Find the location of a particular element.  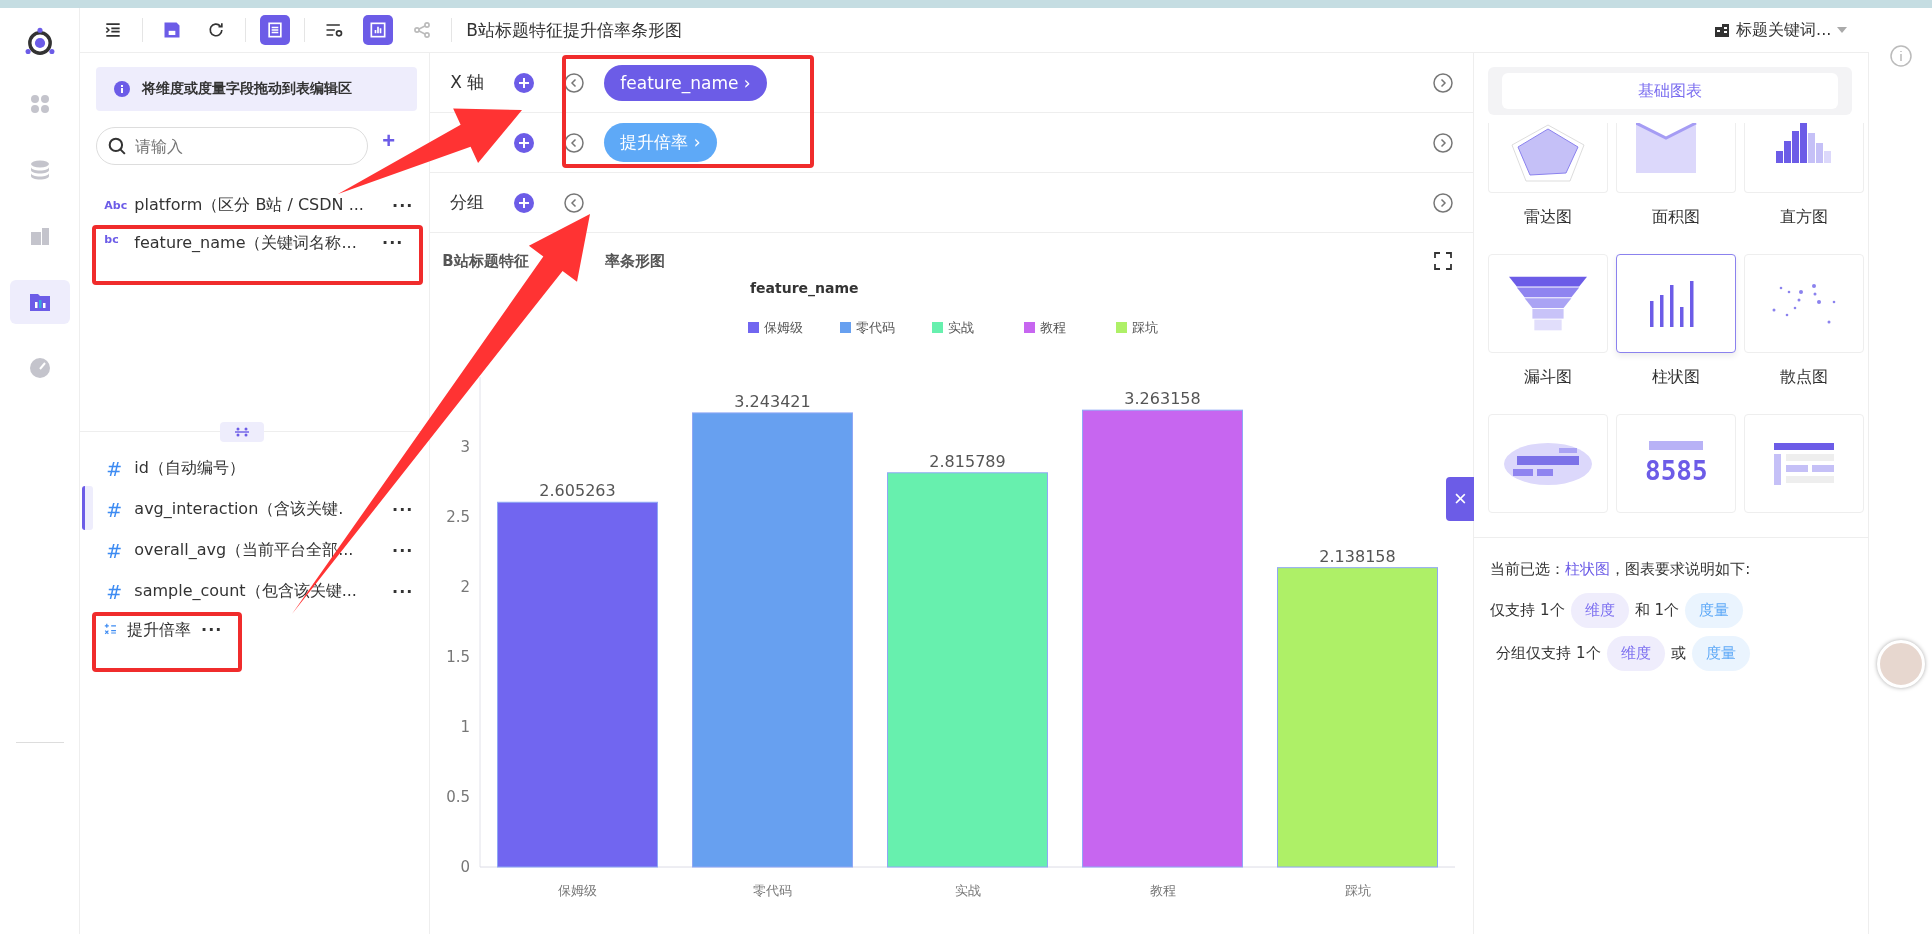

chart-type-label: 散点图 is located at coordinates (1804, 377).